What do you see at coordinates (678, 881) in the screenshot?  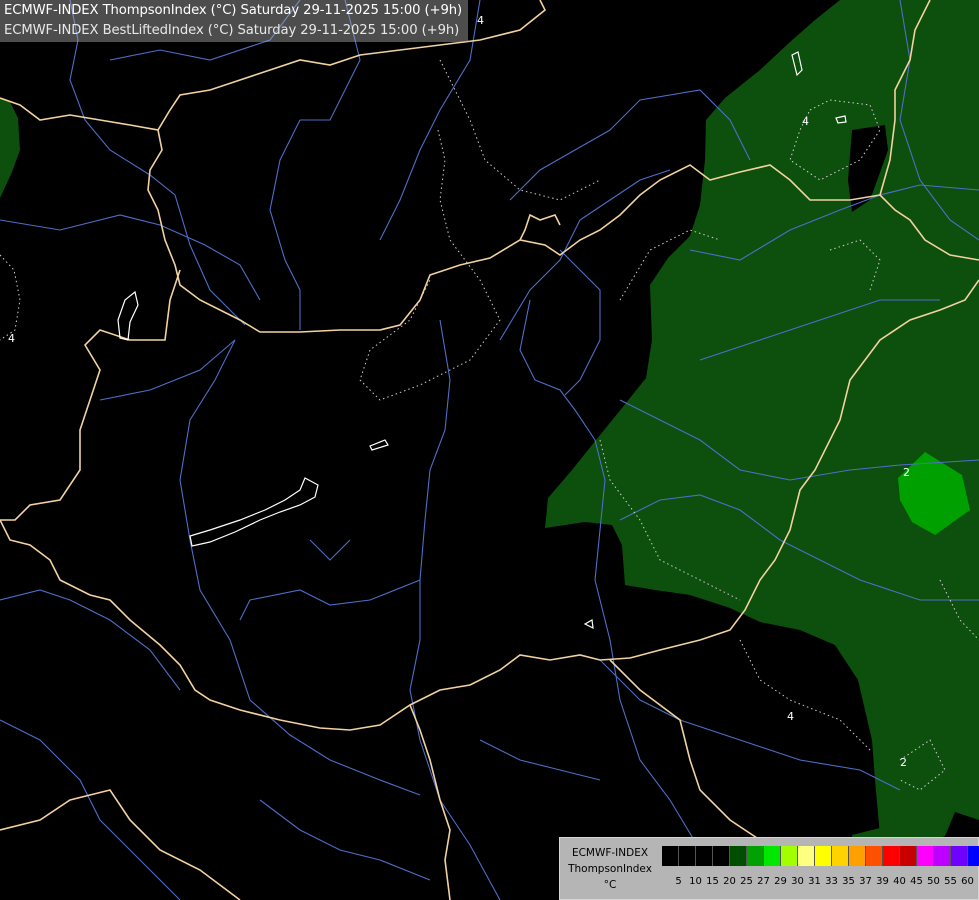 I see `legend-tick: 5` at bounding box center [678, 881].